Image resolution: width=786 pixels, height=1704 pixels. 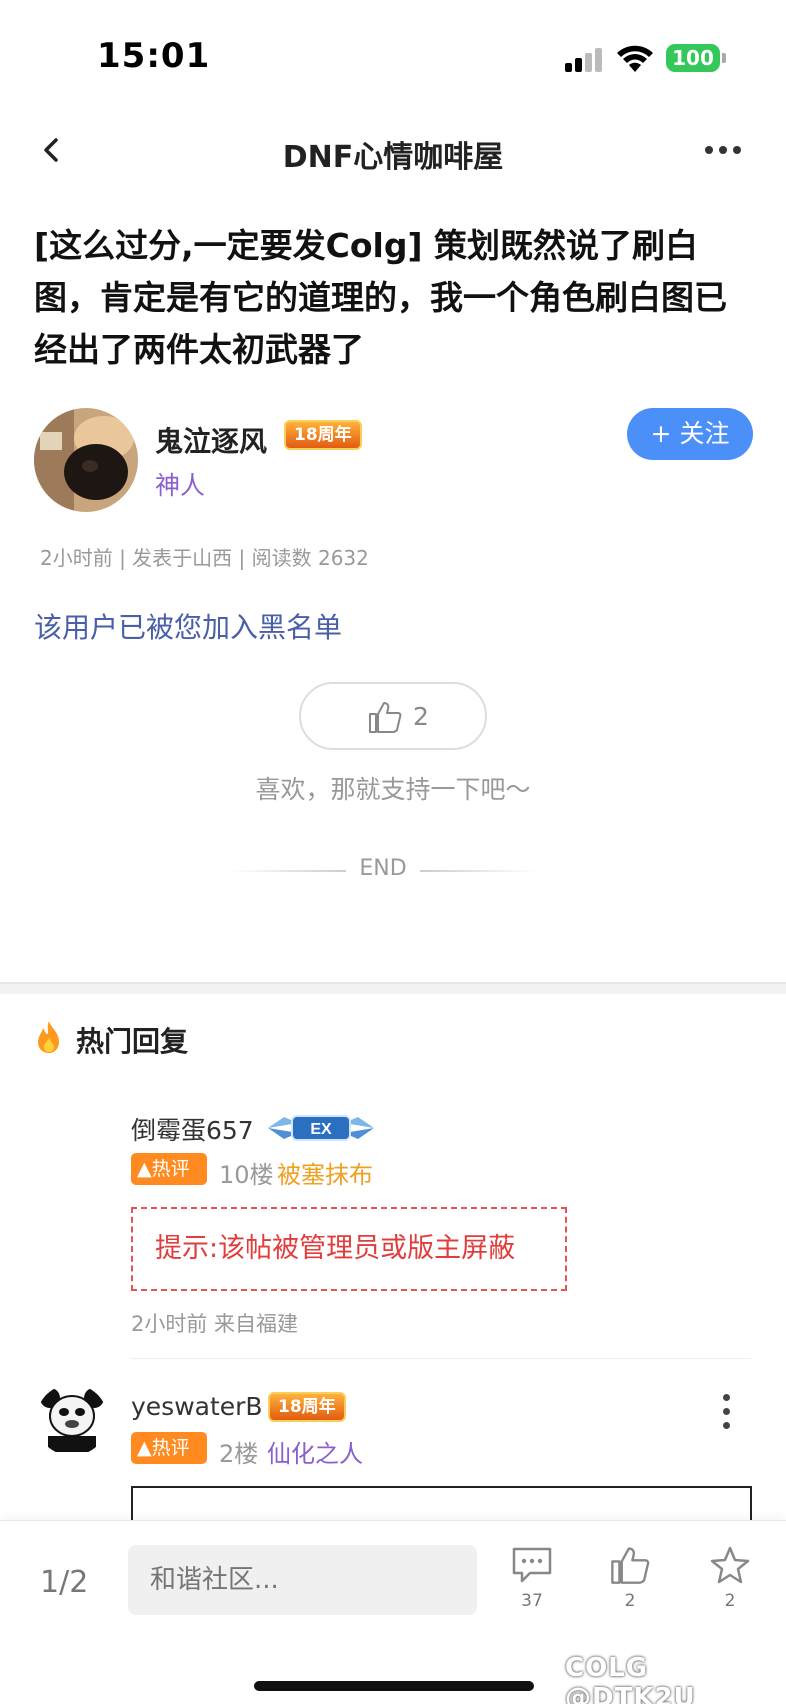 What do you see at coordinates (585, 60) in the screenshot?
I see `cellular-signal-icon` at bounding box center [585, 60].